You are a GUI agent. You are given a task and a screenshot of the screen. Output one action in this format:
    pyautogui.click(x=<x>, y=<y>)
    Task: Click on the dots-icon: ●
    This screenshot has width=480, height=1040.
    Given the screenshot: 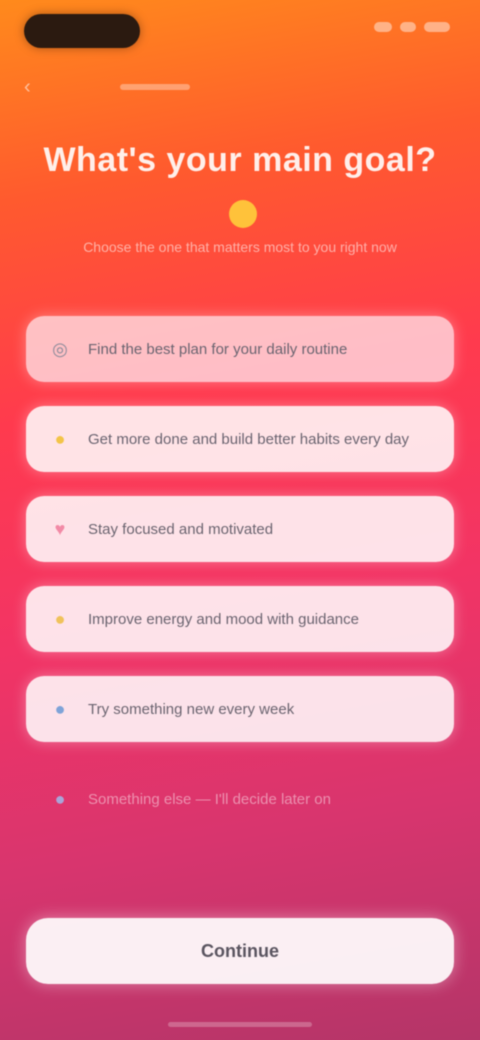 What is the action you would take?
    pyautogui.click(x=60, y=798)
    